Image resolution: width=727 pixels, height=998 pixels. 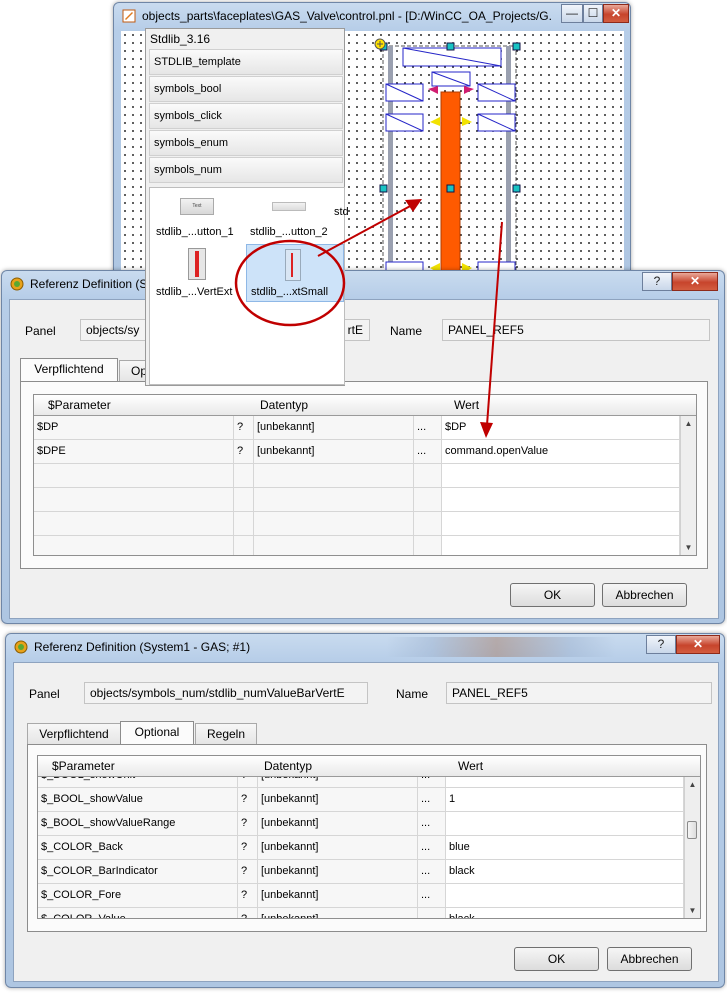 I want to click on thumb-caption-2: stdlib_...utton_2, so click(x=289, y=232).